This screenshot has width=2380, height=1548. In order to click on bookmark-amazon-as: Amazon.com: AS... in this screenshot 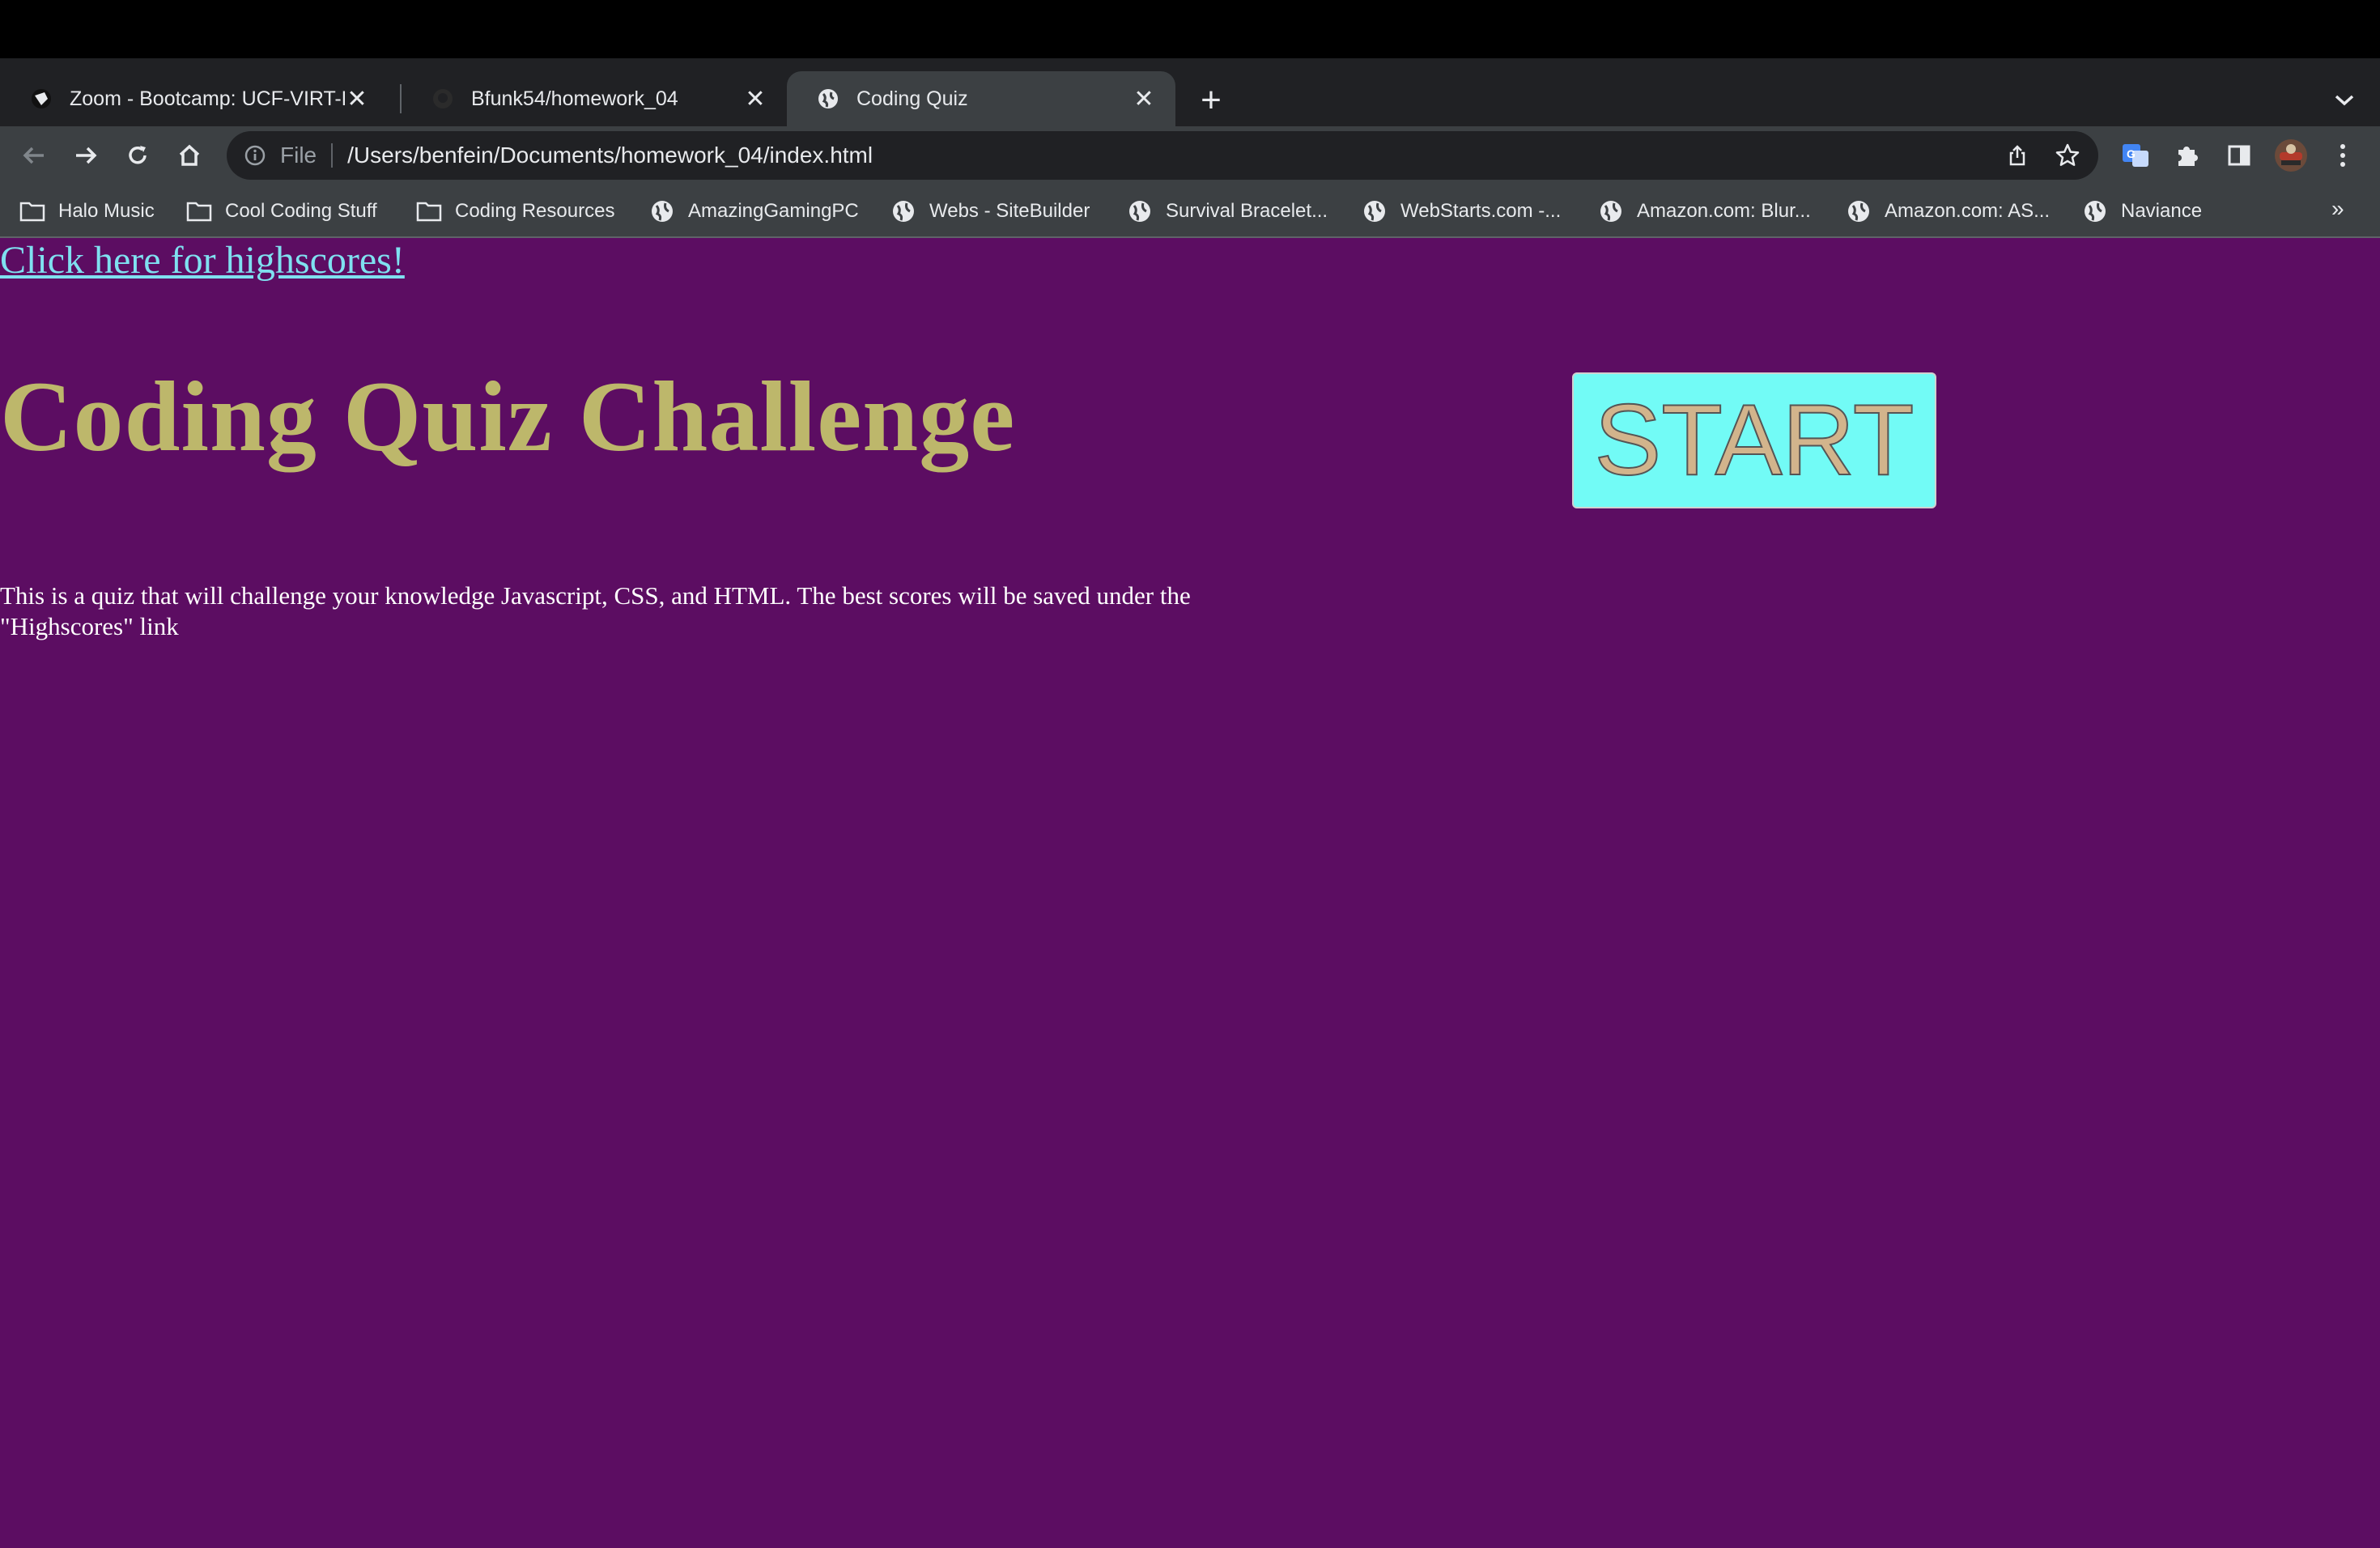, I will do `click(1948, 211)`.